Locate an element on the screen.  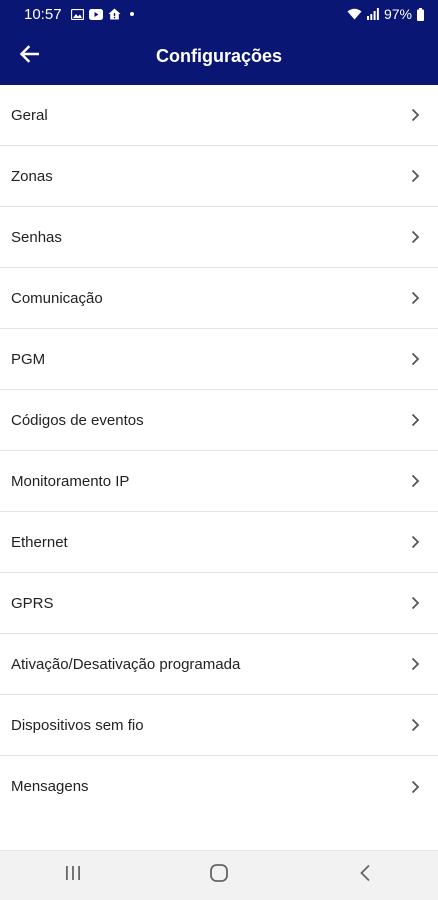
home-alert-icon is located at coordinates (114, 14).